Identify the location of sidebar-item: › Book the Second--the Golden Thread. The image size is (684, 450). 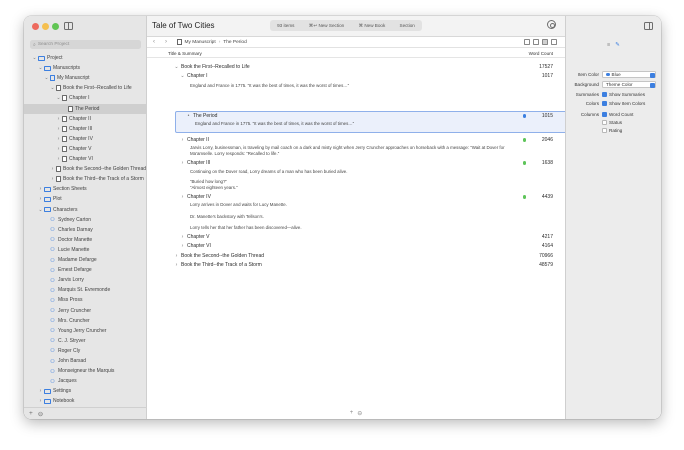
(85, 169).